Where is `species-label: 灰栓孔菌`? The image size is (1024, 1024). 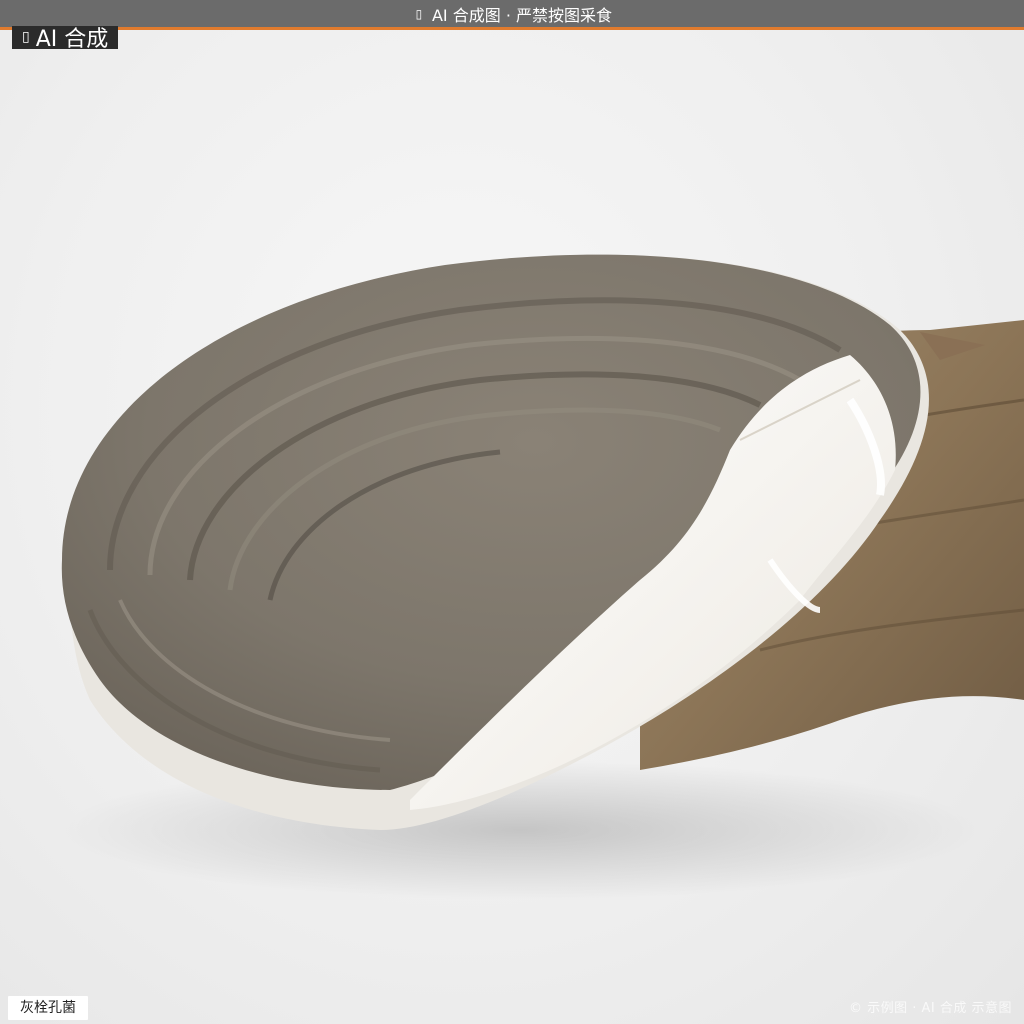
species-label: 灰栓孔菌 is located at coordinates (48, 1008).